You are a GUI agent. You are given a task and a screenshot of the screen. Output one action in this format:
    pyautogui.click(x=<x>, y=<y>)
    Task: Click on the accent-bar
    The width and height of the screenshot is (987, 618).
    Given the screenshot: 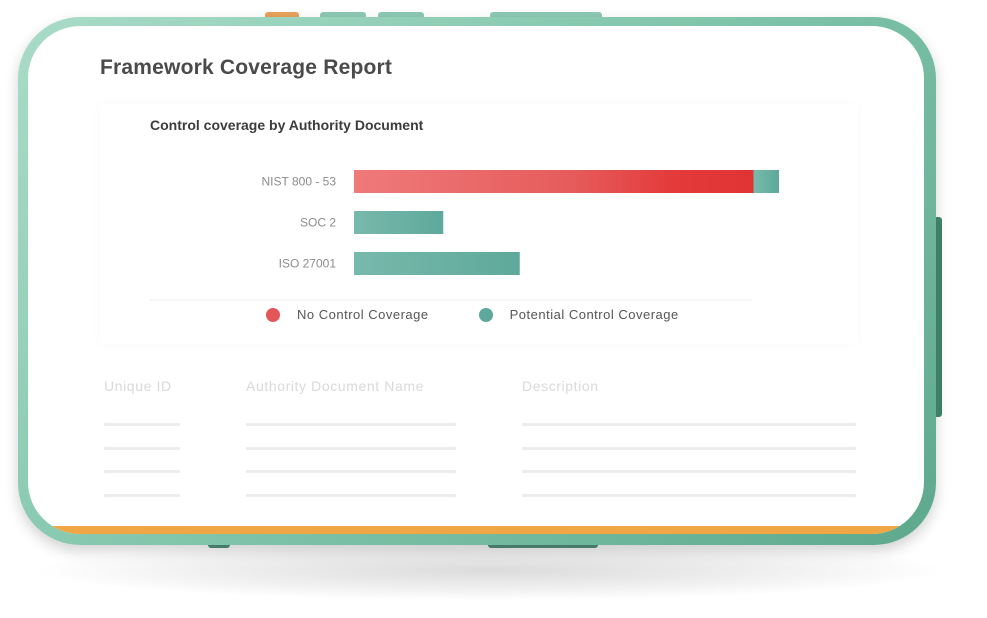 What is the action you would take?
    pyautogui.click(x=476, y=530)
    